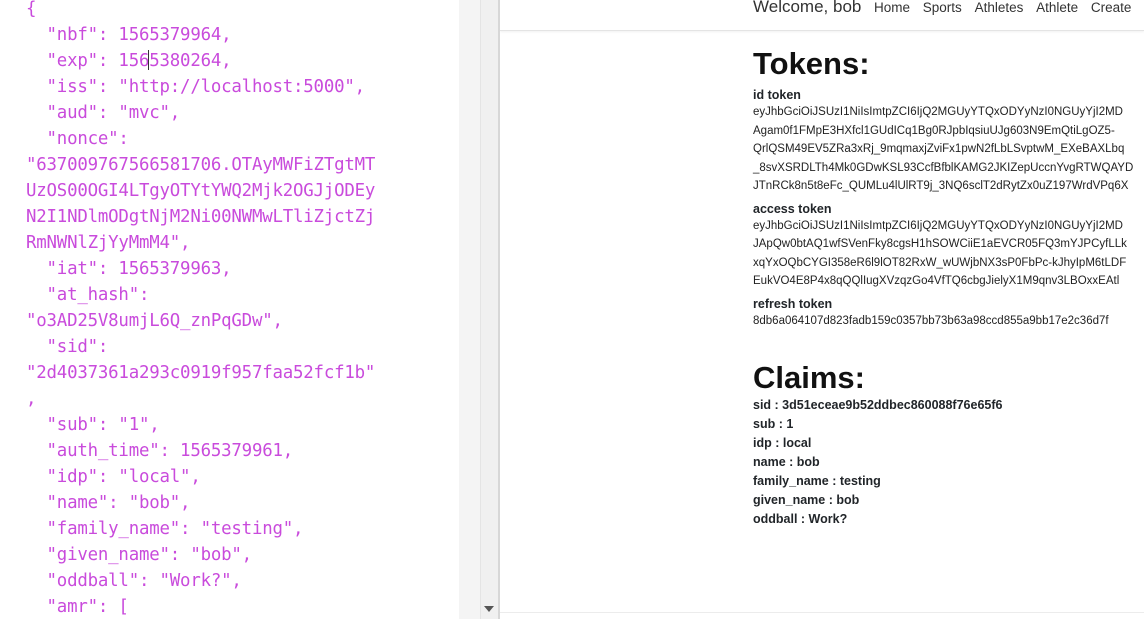 The height and width of the screenshot is (619, 1144). What do you see at coordinates (469, 309) in the screenshot?
I see `pane-gutter` at bounding box center [469, 309].